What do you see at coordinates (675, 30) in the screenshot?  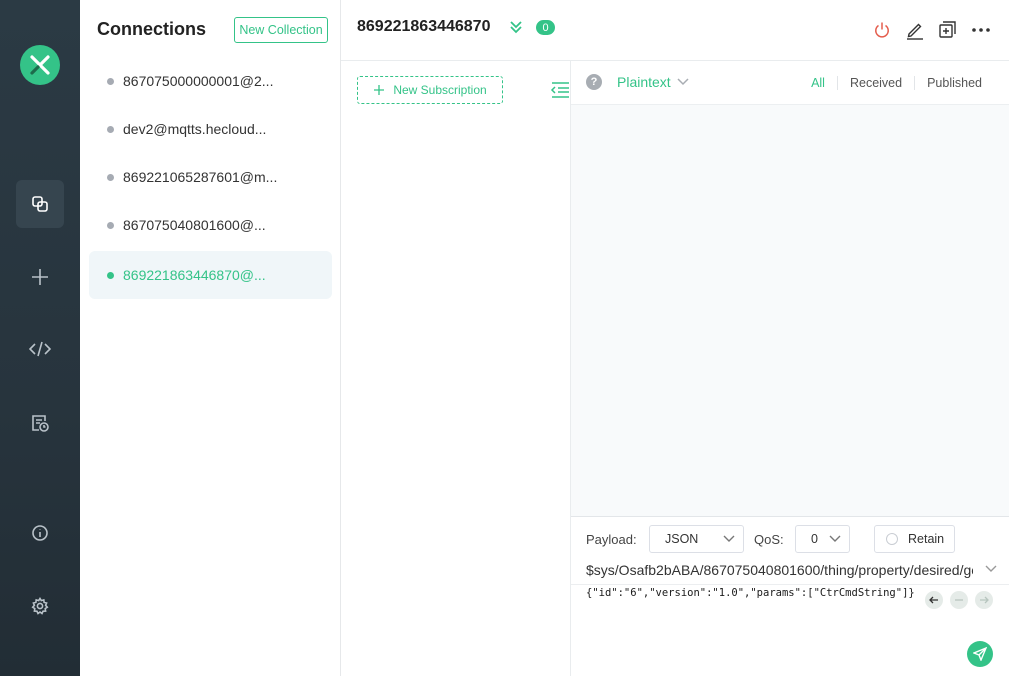 I see `connection-header: 869221863446870 0` at bounding box center [675, 30].